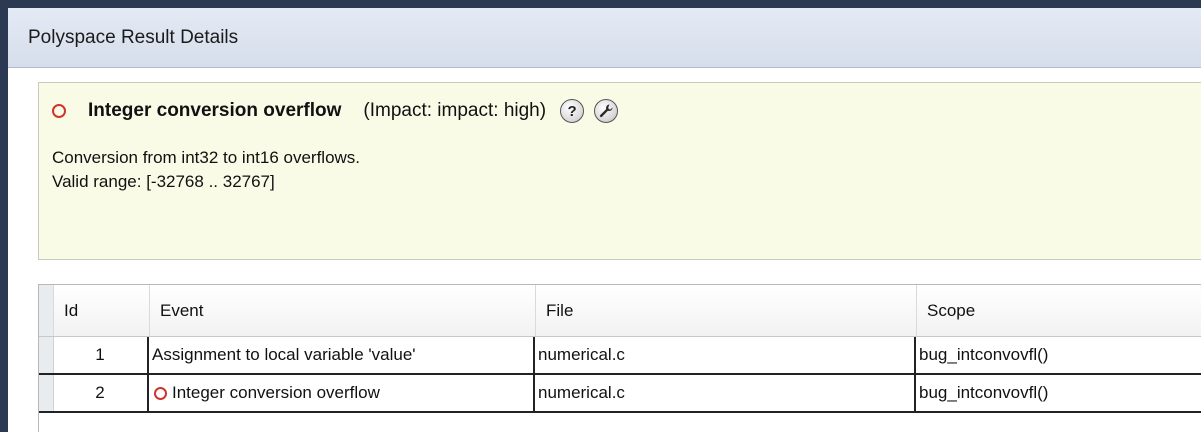 Image resolution: width=1201 pixels, height=432 pixels. Describe the element at coordinates (342, 355) in the screenshot. I see `cell-event: Assignment to local variable 'value'` at that location.